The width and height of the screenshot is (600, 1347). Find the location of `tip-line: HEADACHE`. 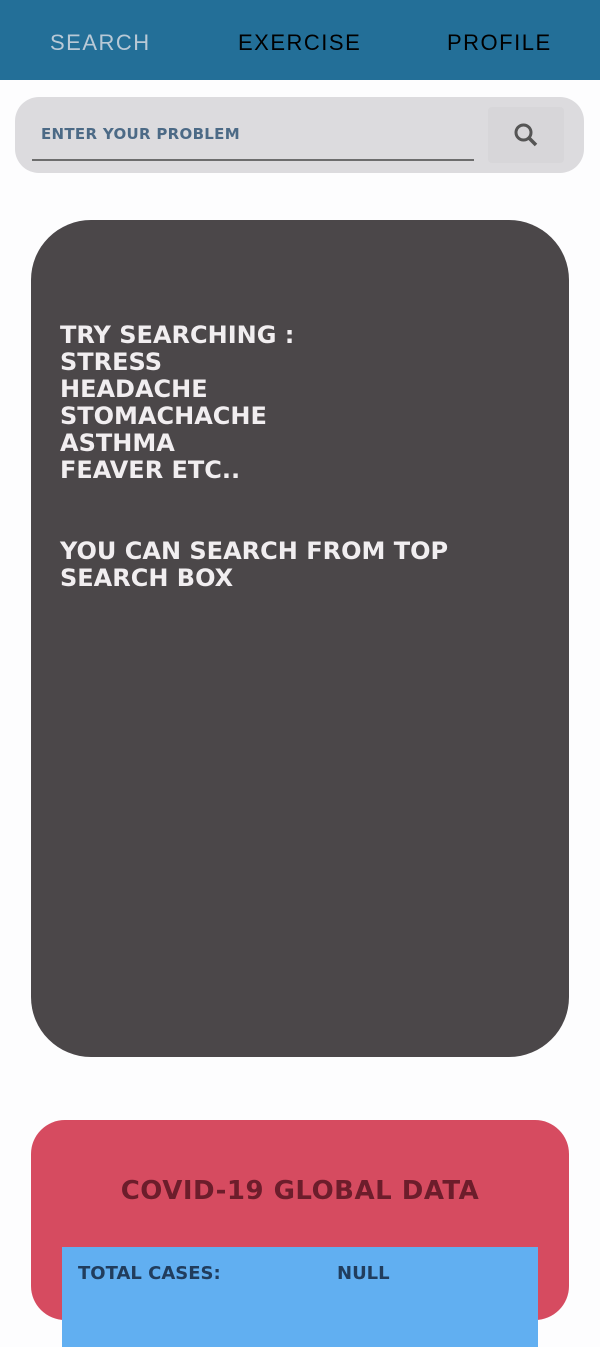

tip-line: HEADACHE is located at coordinates (134, 389).